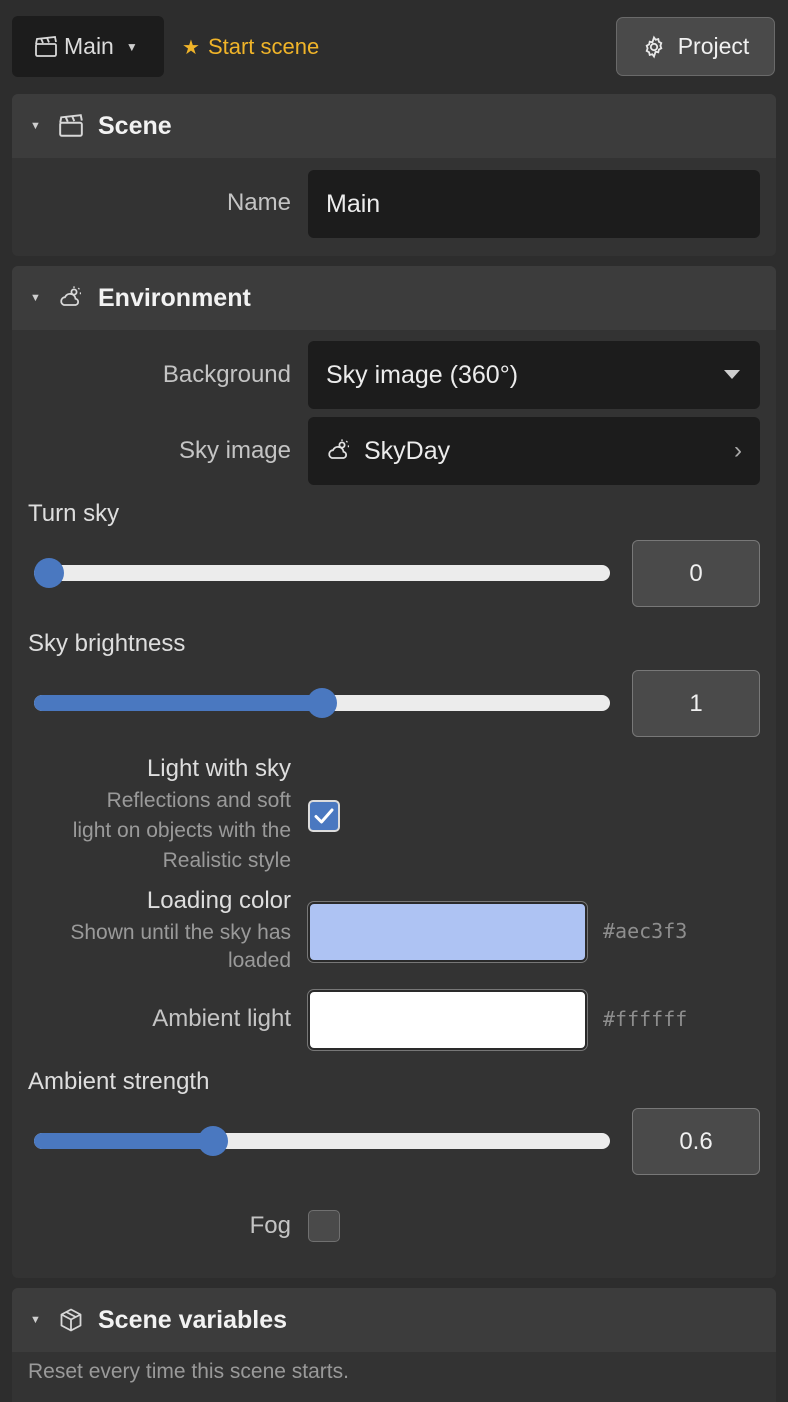 This screenshot has width=788, height=1402. What do you see at coordinates (181, 830) in the screenshot?
I see `light-with-sky-desc-2: light on objects with the` at bounding box center [181, 830].